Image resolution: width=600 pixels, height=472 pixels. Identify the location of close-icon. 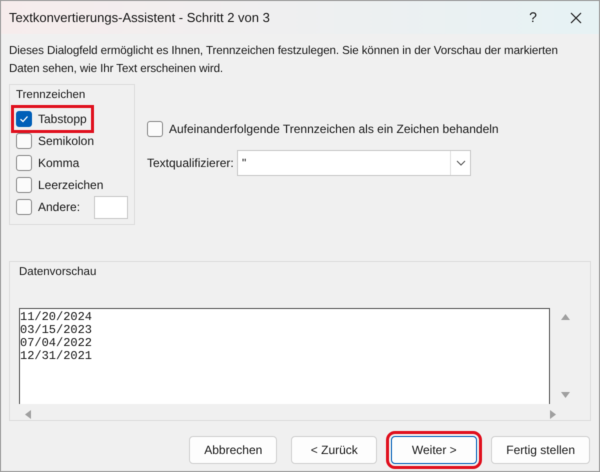
(576, 18).